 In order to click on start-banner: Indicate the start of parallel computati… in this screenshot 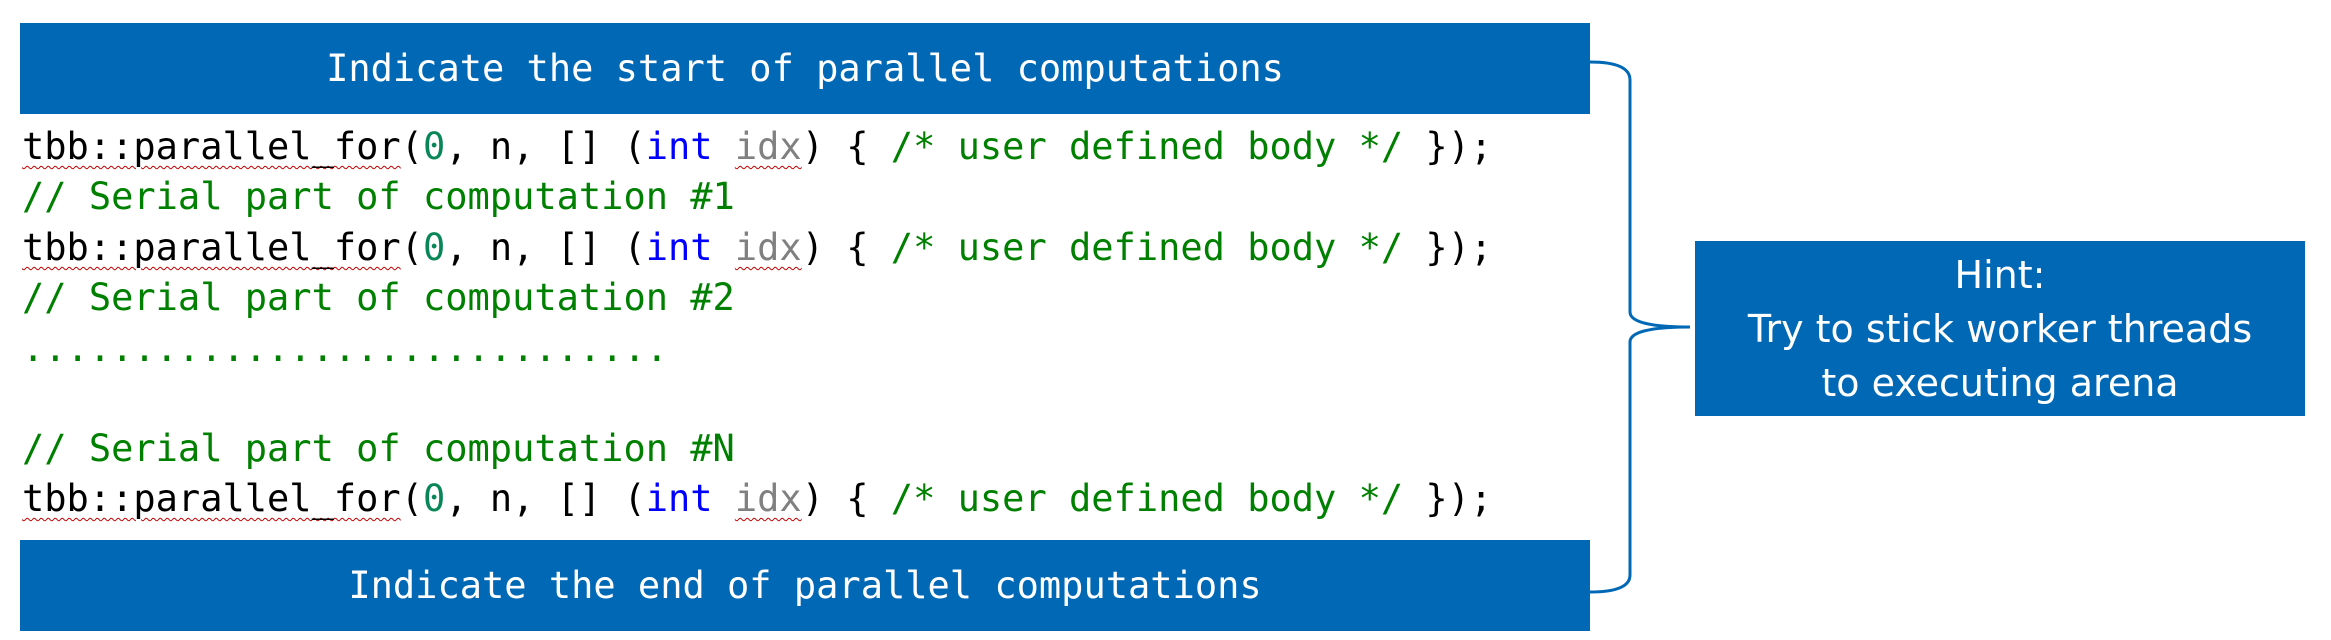, I will do `click(805, 68)`.